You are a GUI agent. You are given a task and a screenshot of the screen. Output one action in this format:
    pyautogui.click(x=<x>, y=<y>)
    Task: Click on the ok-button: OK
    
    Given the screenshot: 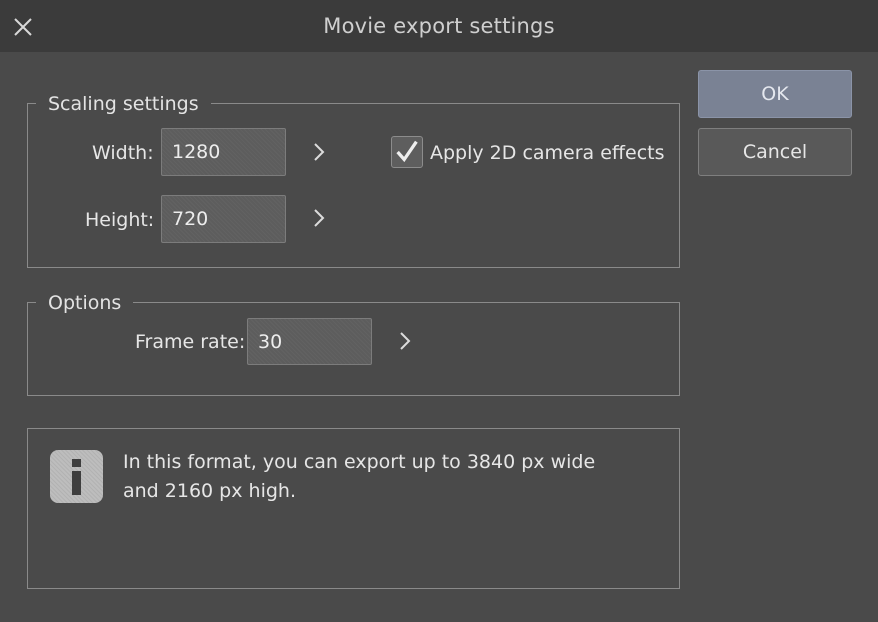 What is the action you would take?
    pyautogui.click(x=775, y=94)
    